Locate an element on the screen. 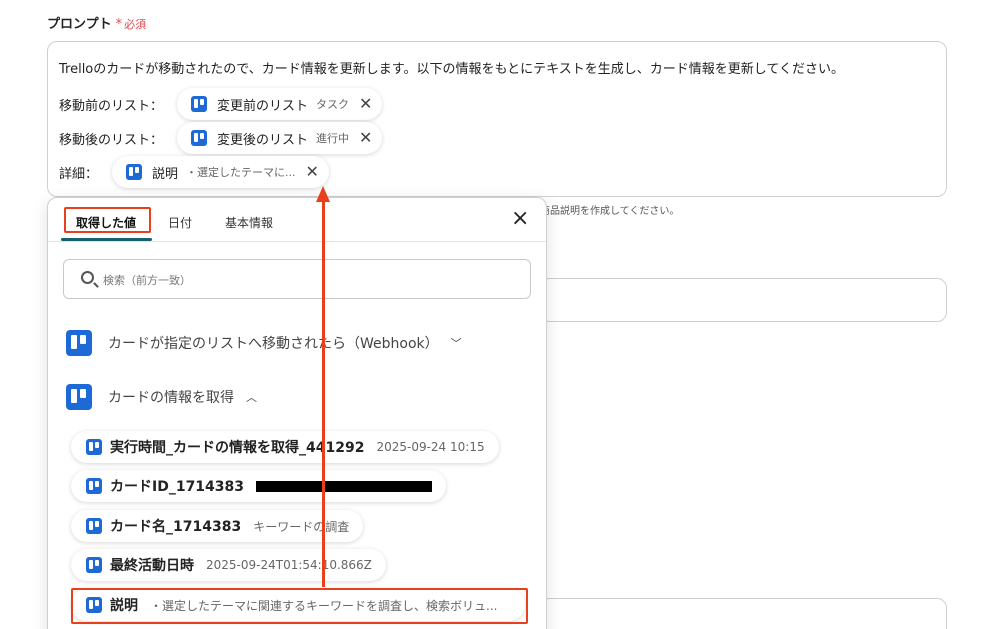  annotation-highlight-tab is located at coordinates (107, 220).